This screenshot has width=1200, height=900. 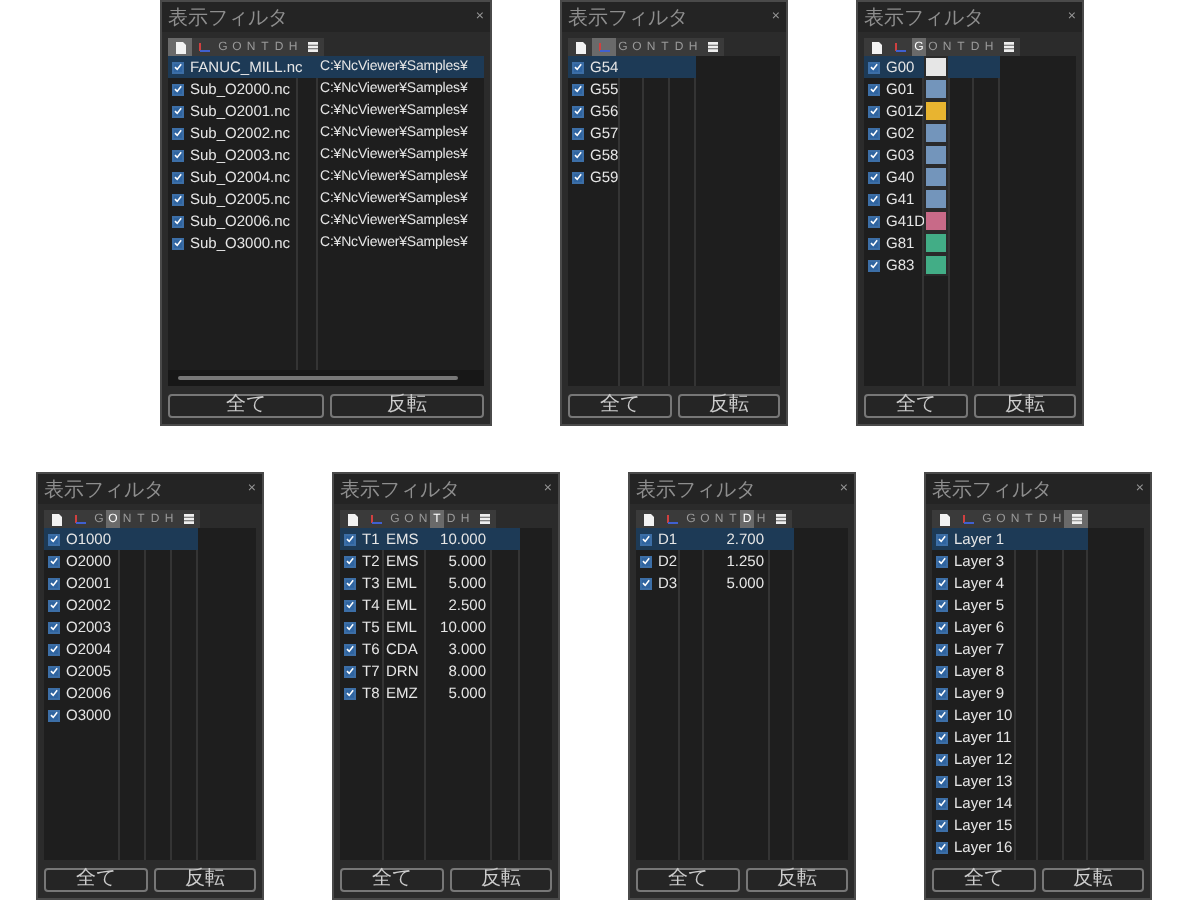 I want to click on layers-icon, so click(x=1008, y=47).